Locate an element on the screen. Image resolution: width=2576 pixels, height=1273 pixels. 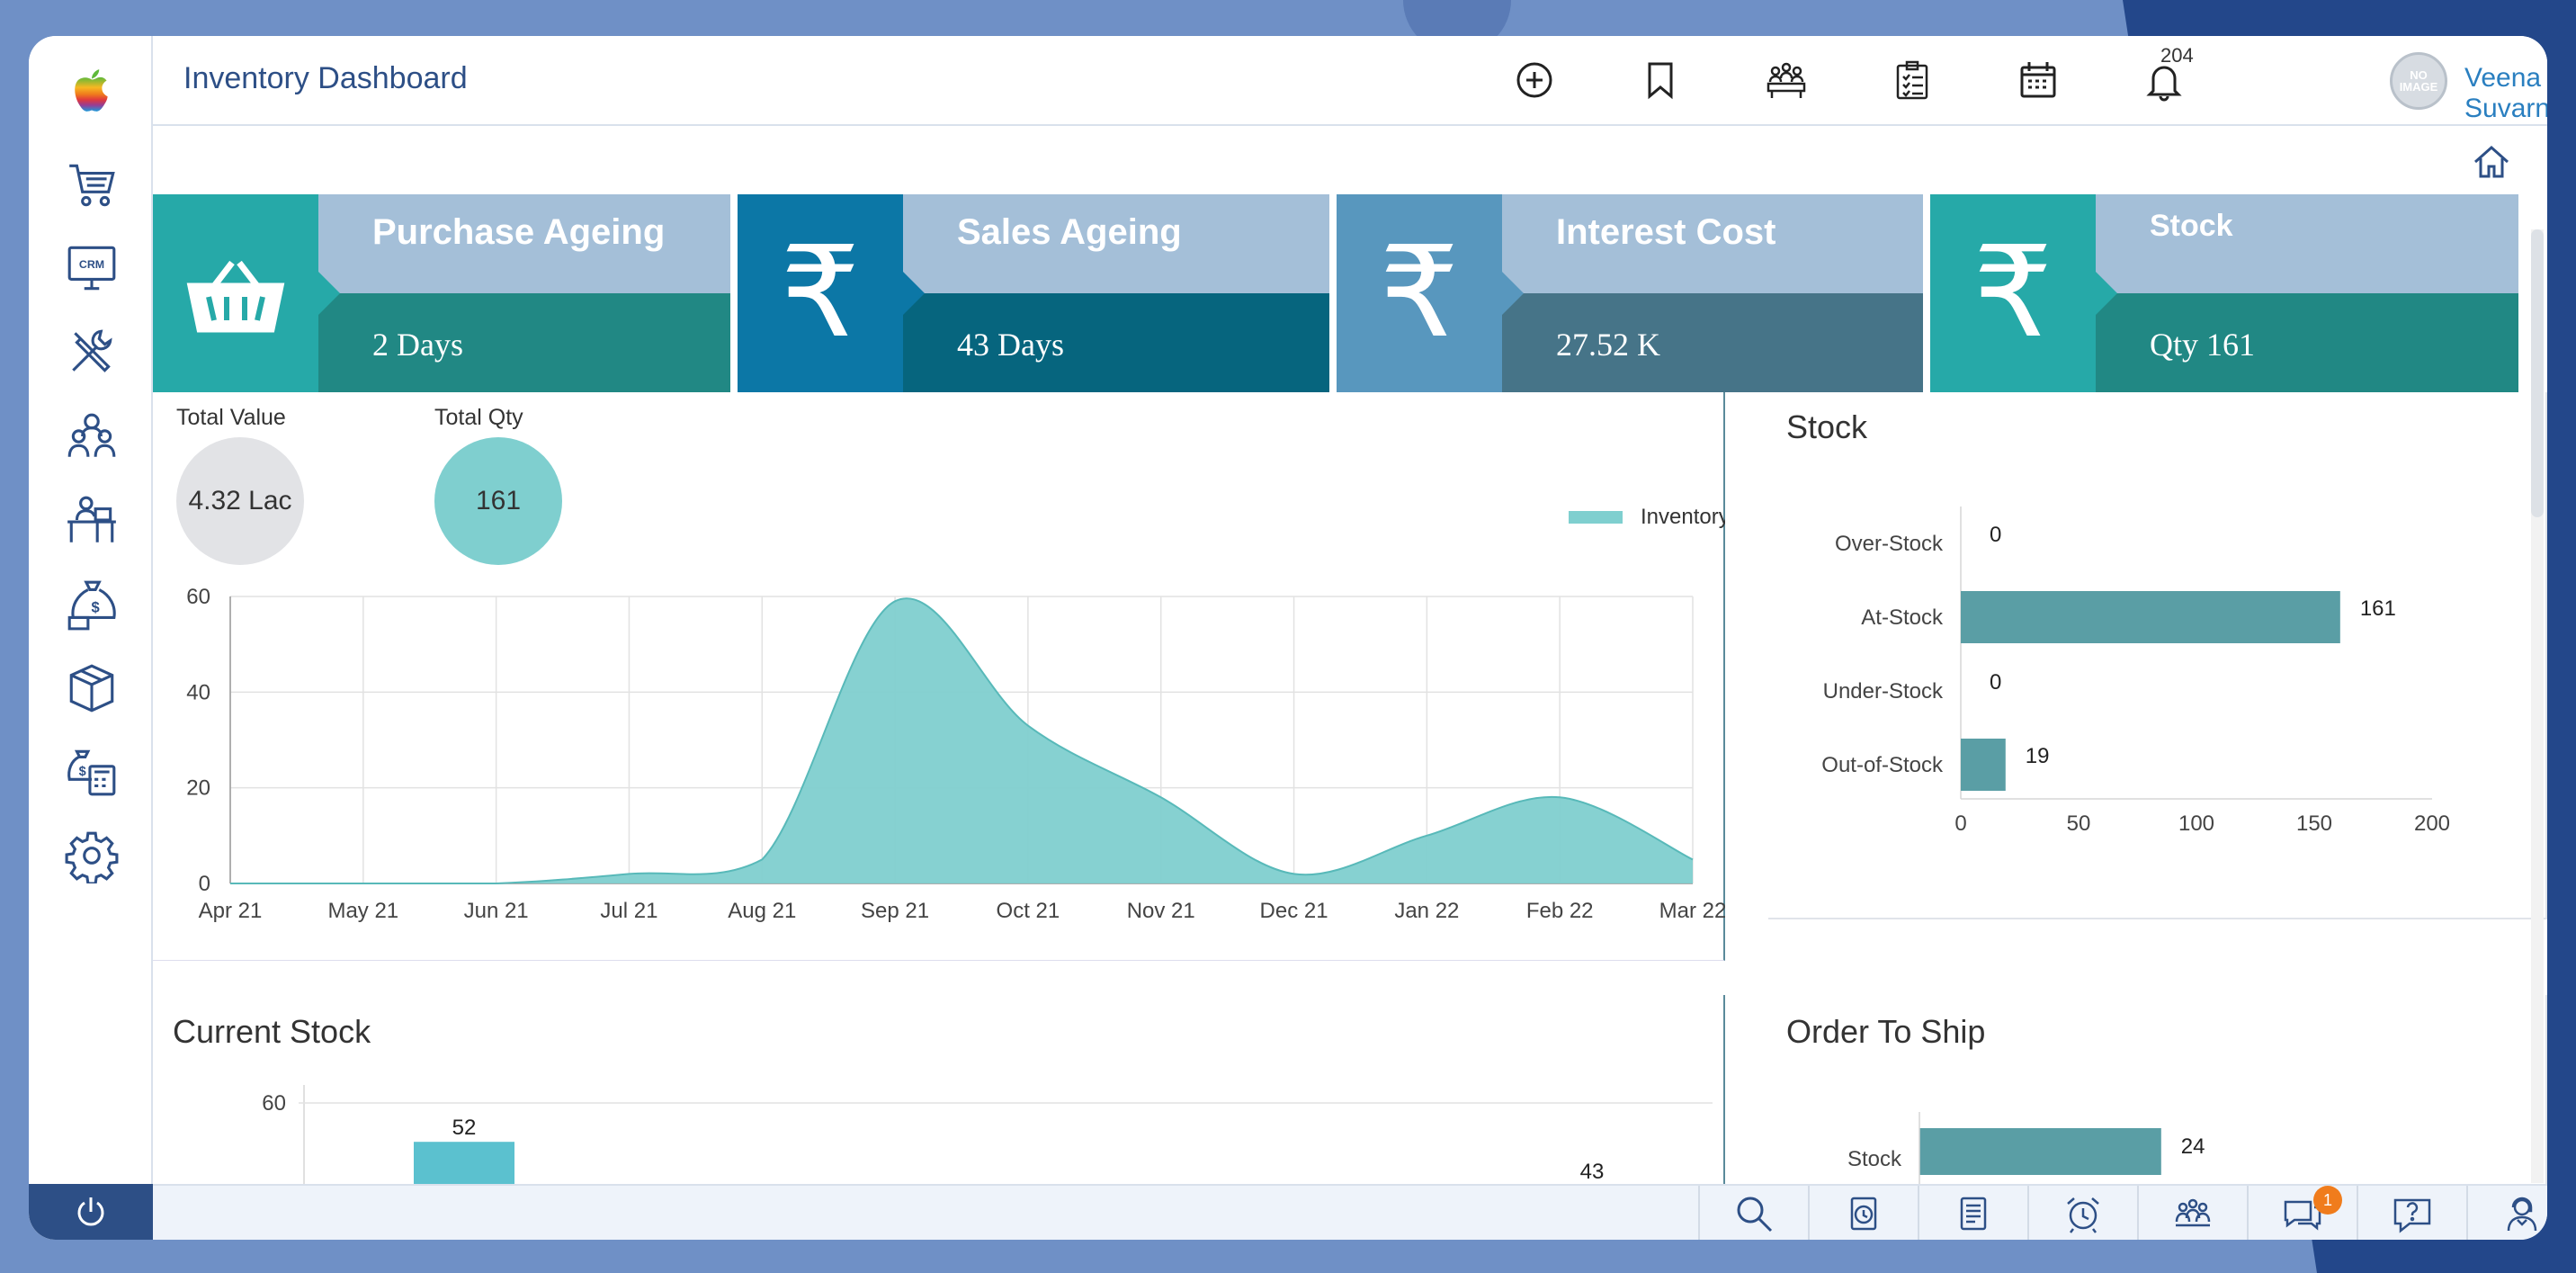
kpi-card-interest-cost: ₹ Interest Cost 27.52 K is located at coordinates (1630, 293).